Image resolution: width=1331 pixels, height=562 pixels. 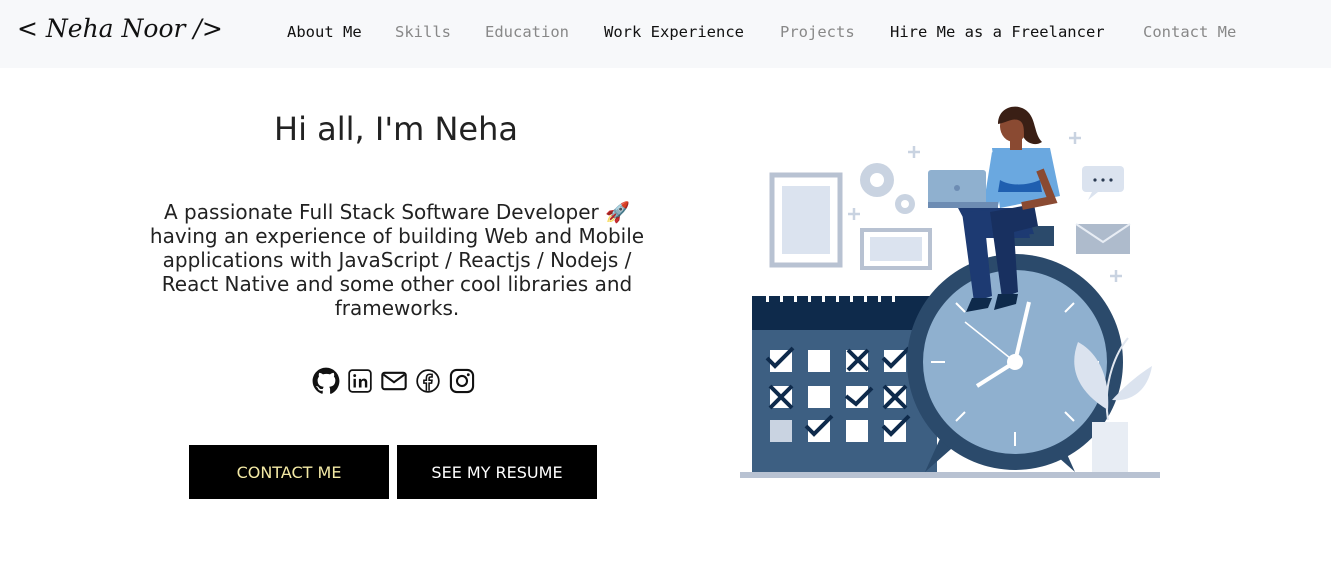 What do you see at coordinates (396, 129) in the screenshot?
I see `hero-title: Hi all, I'm Neha` at bounding box center [396, 129].